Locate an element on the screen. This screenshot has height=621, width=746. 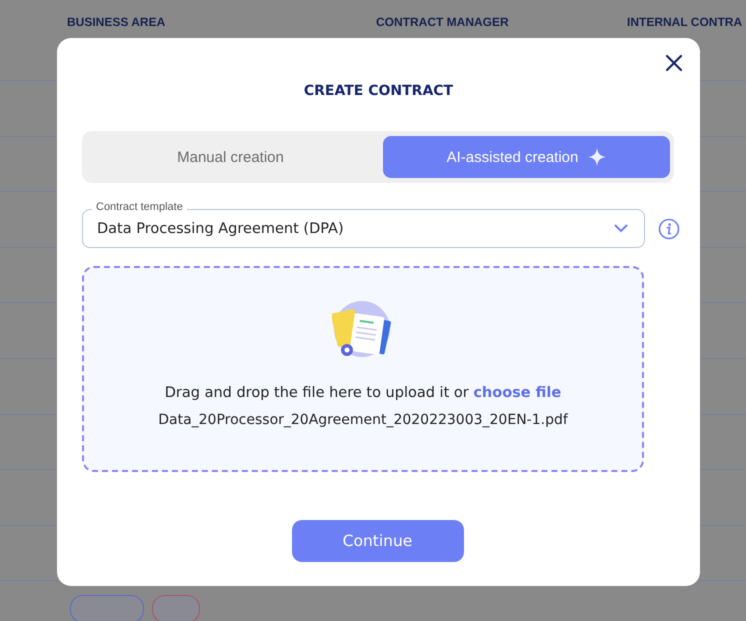
upload-instructions: Drag and drop the file here to upload it or choose file is located at coordinates (363, 393).